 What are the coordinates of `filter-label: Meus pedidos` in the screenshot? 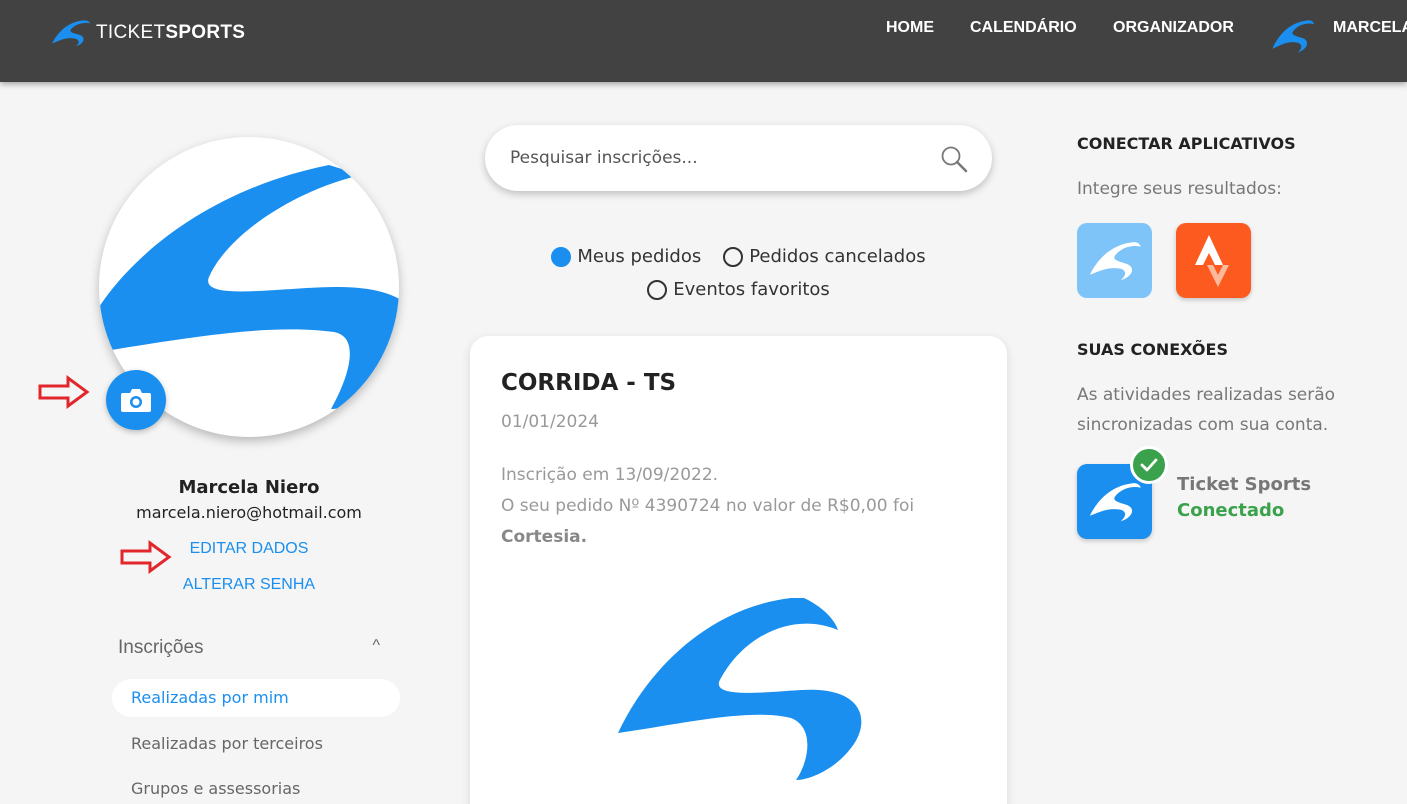 It's located at (639, 256).